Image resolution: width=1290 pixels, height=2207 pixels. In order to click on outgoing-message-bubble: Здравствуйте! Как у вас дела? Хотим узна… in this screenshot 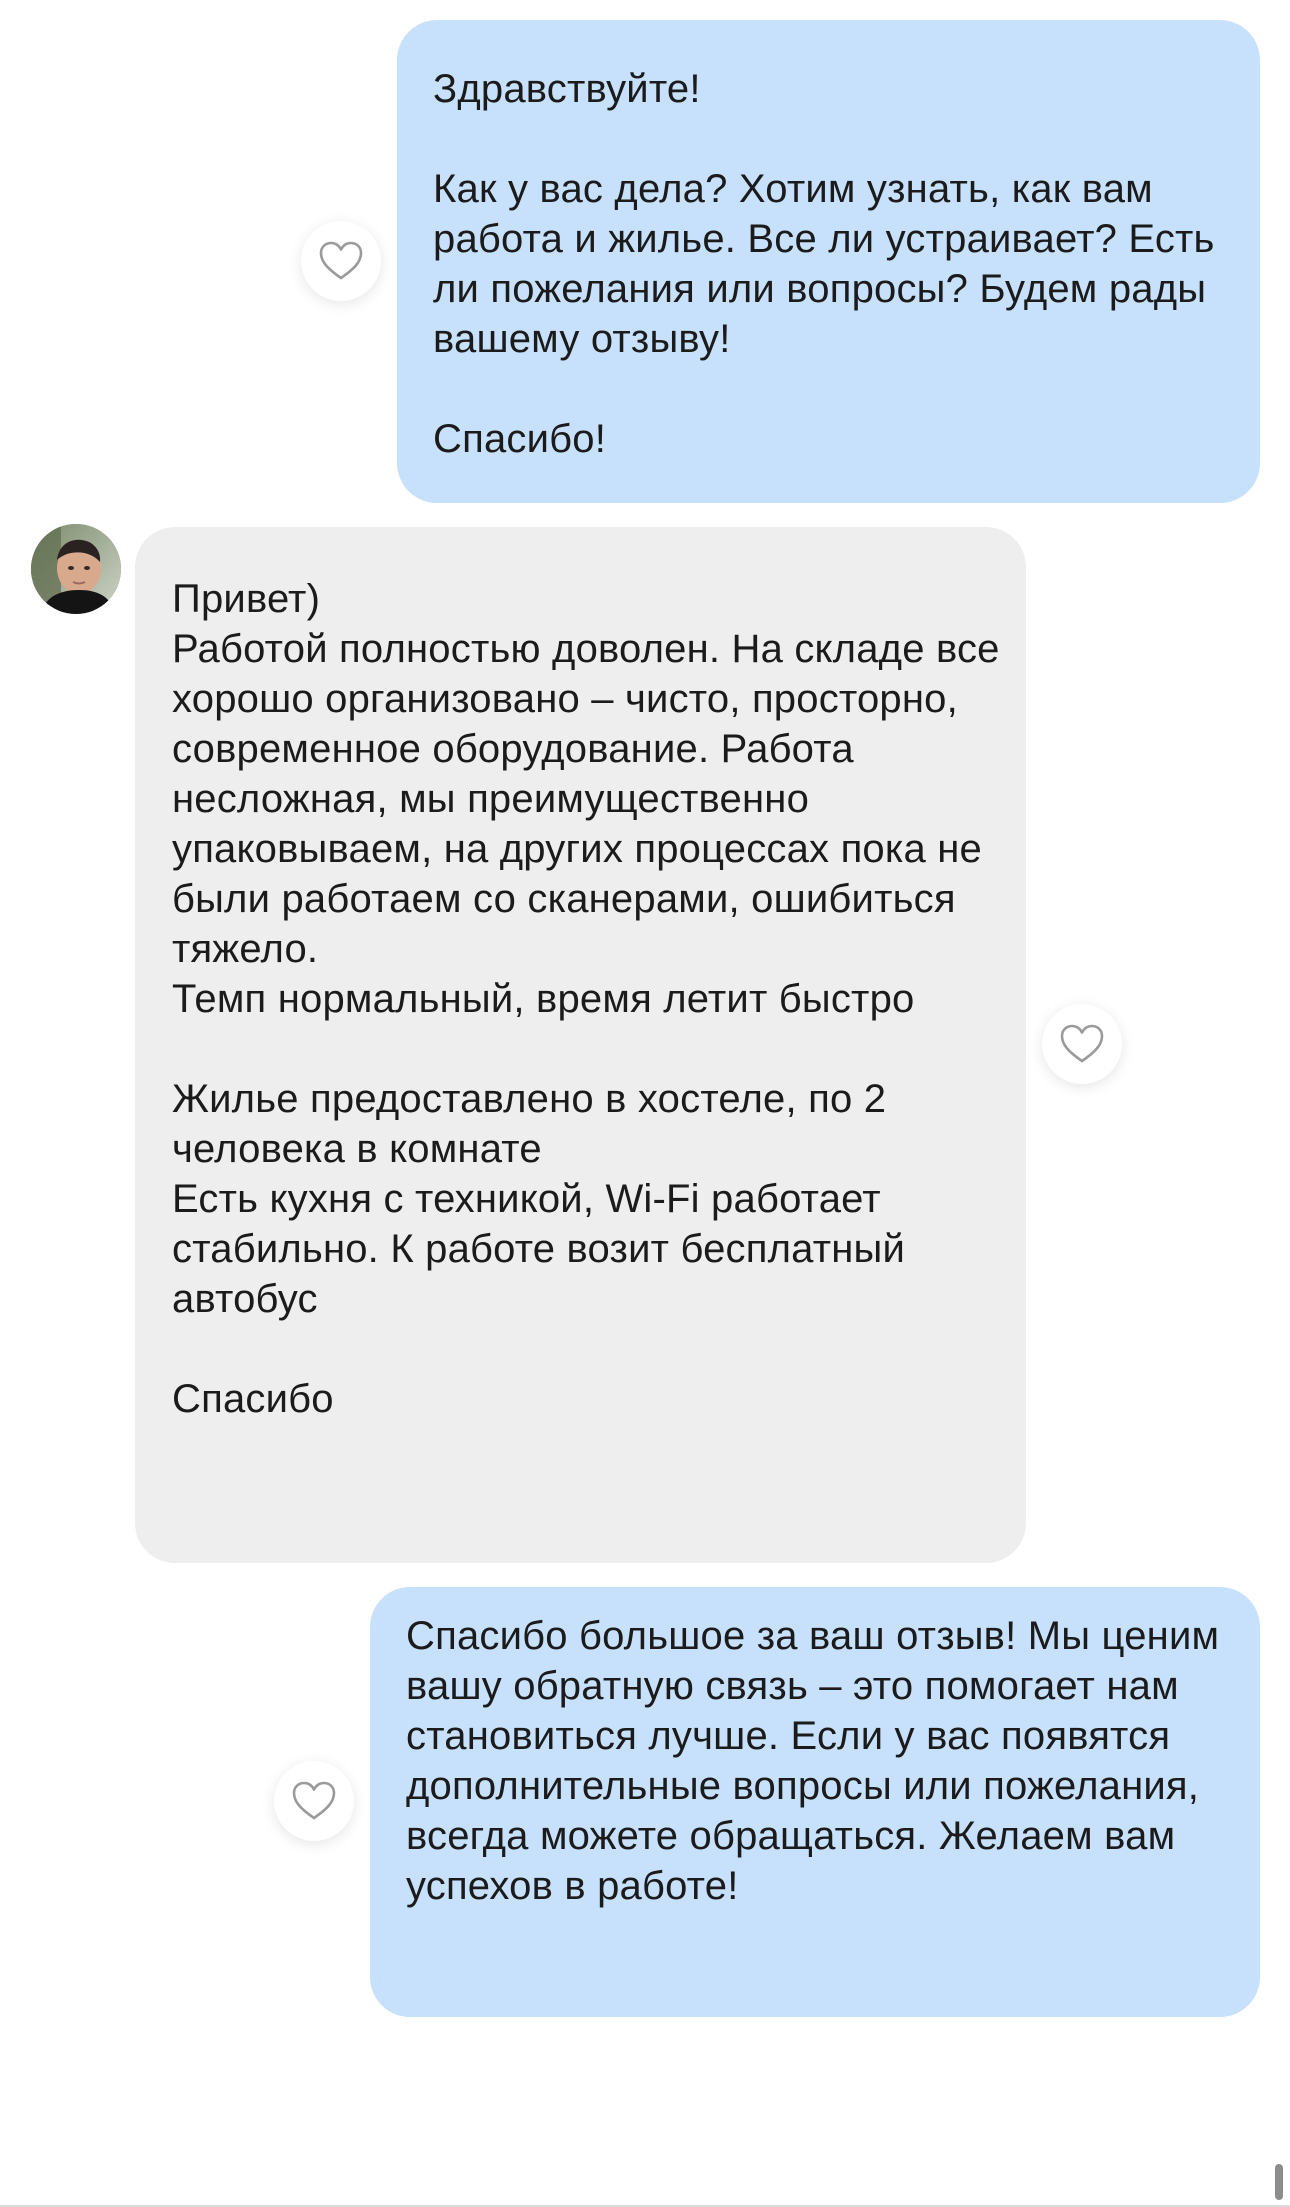, I will do `click(828, 261)`.